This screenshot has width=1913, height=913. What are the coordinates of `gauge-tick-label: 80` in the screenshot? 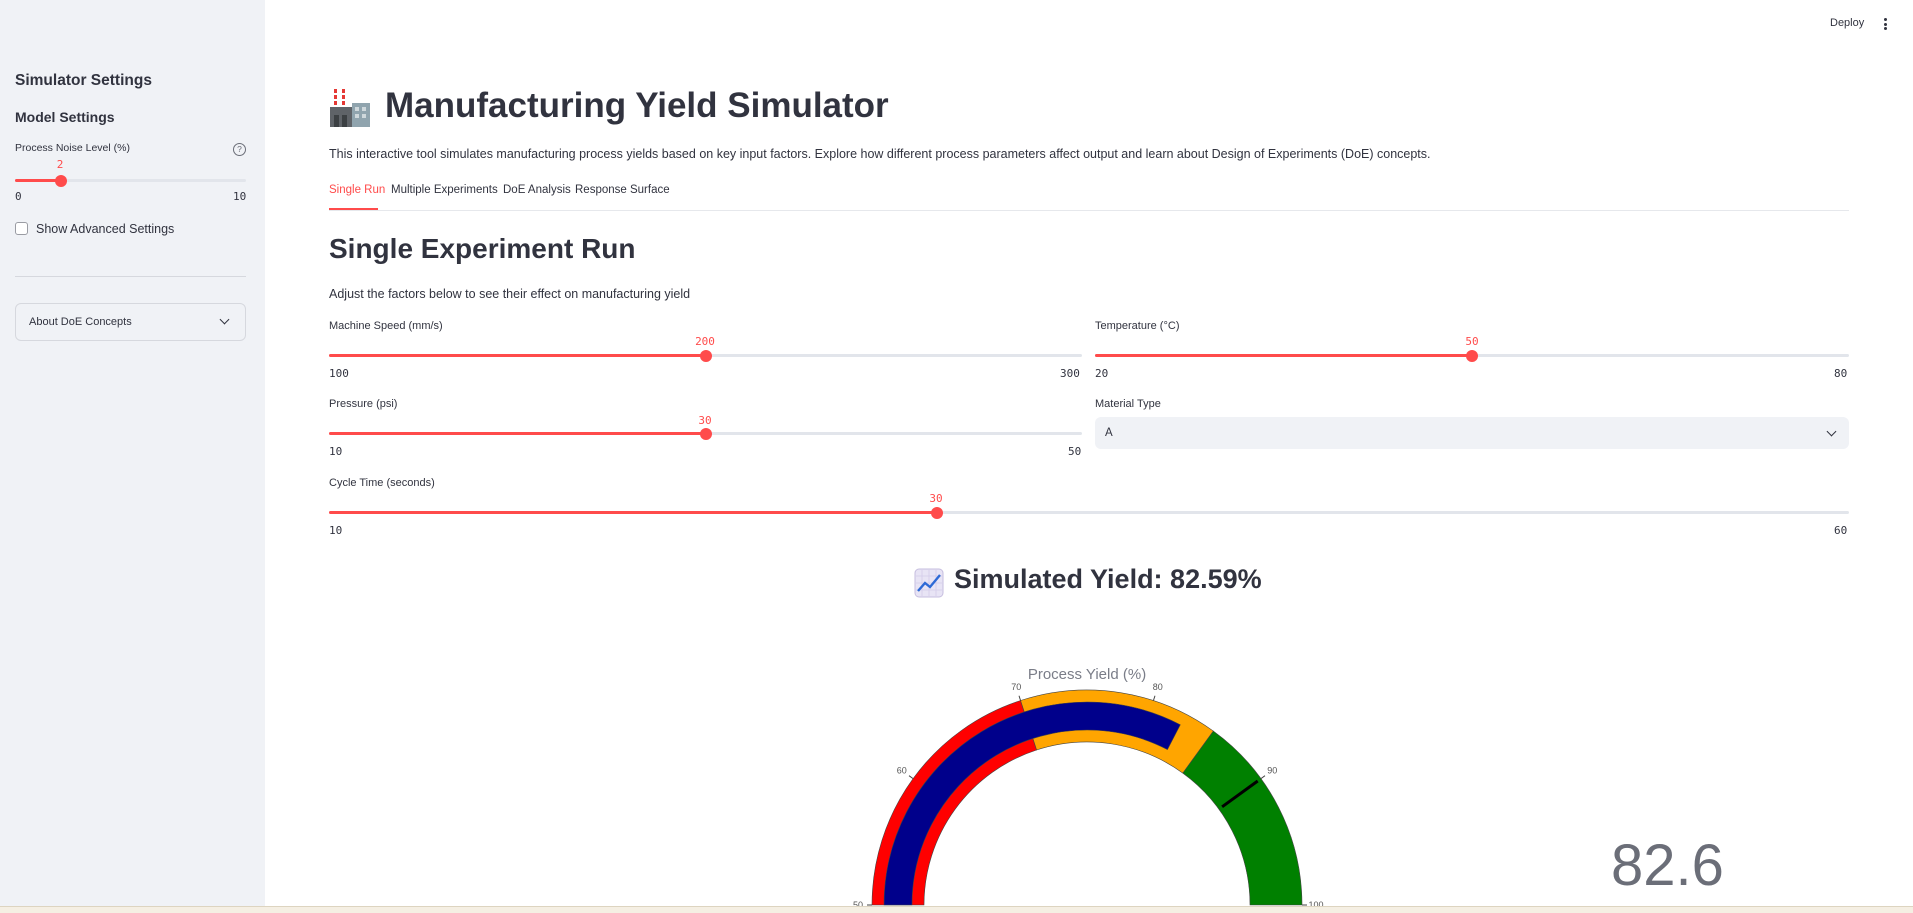 It's located at (1158, 687).